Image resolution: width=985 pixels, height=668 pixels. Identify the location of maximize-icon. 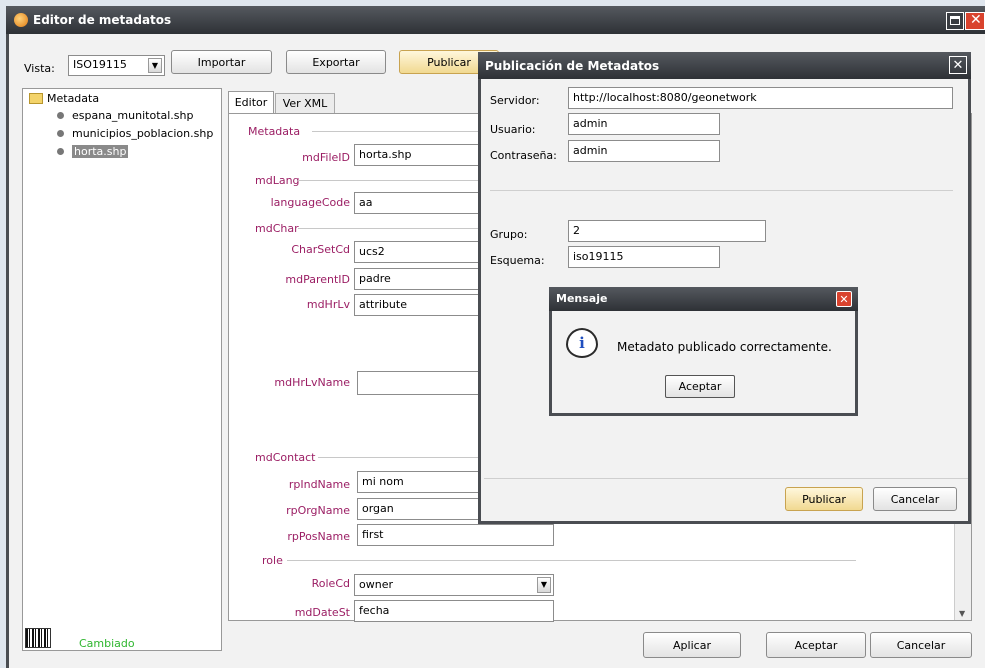
(955, 20).